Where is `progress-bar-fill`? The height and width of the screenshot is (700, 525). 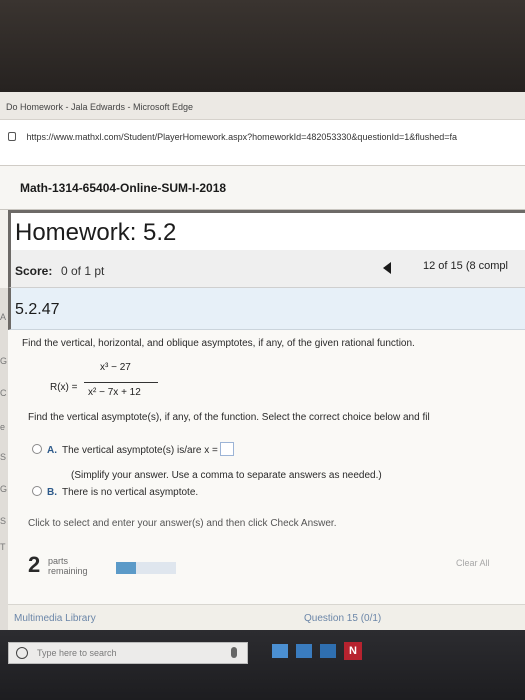
progress-bar-fill is located at coordinates (126, 568).